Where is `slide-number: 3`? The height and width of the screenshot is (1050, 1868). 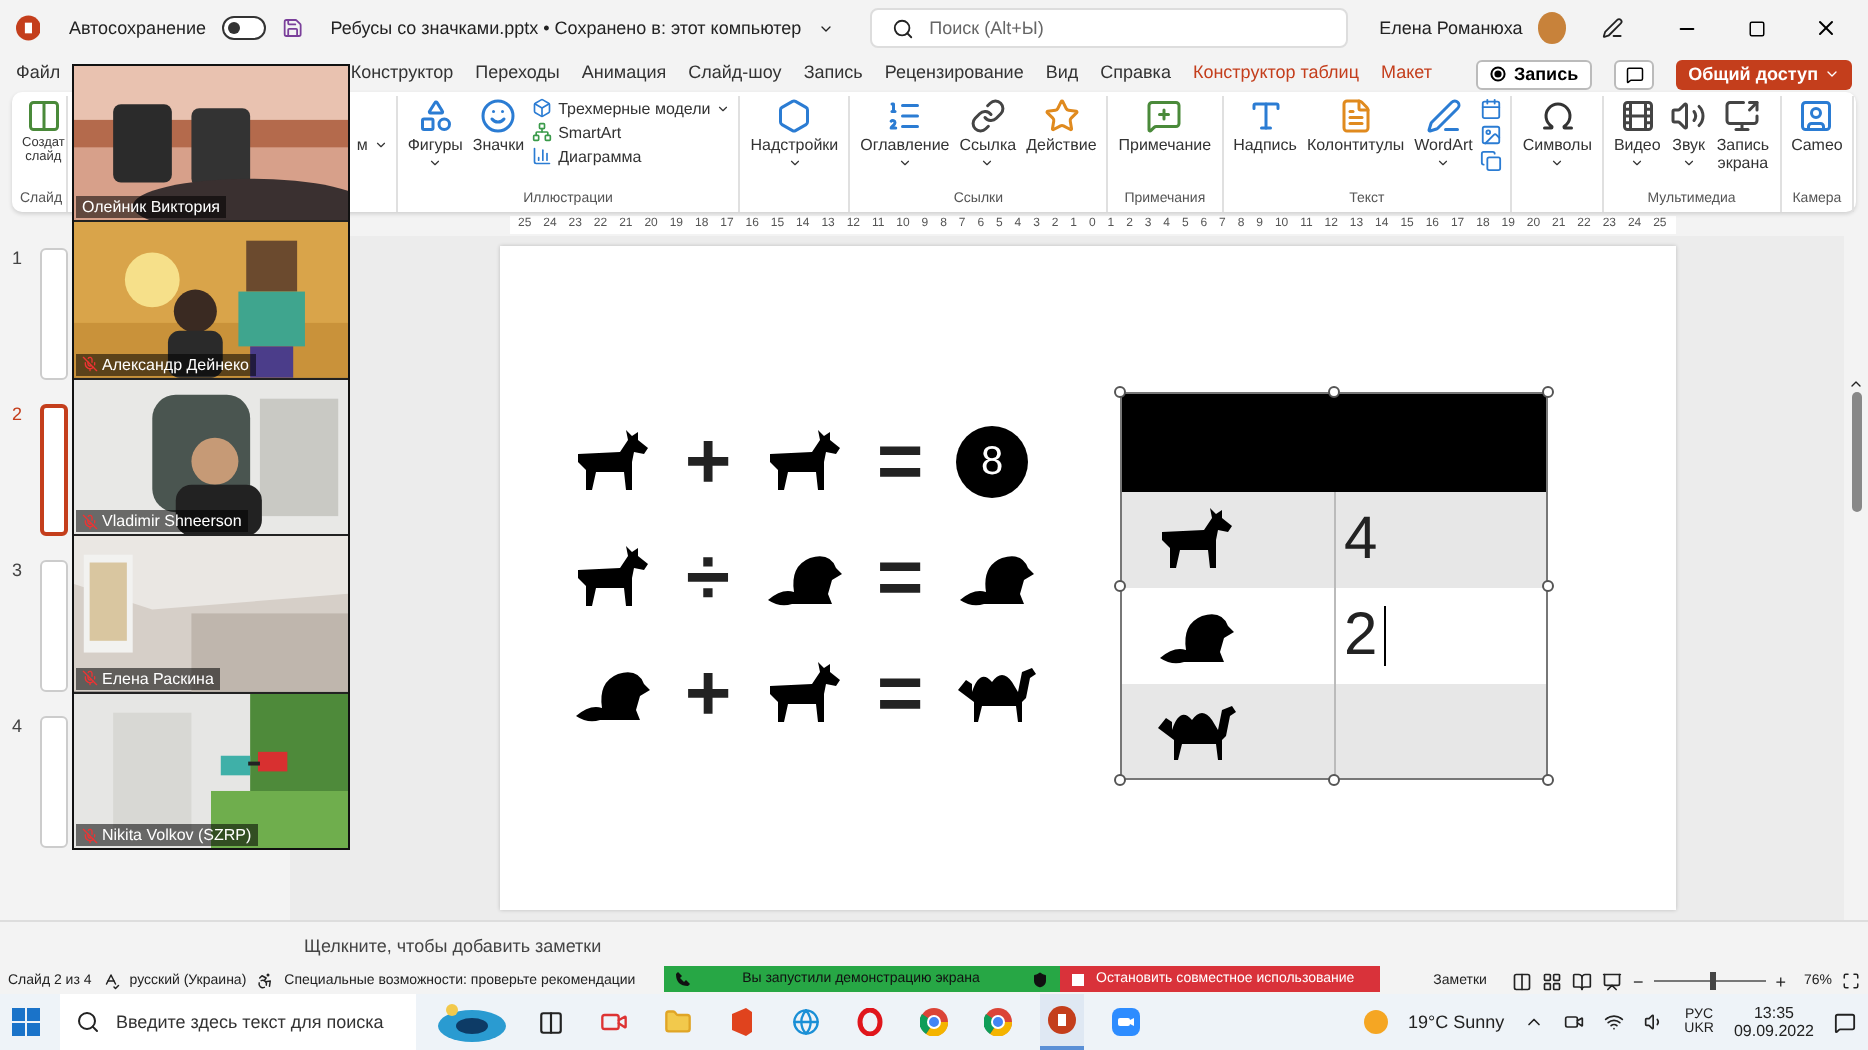 slide-number: 3 is located at coordinates (18, 572).